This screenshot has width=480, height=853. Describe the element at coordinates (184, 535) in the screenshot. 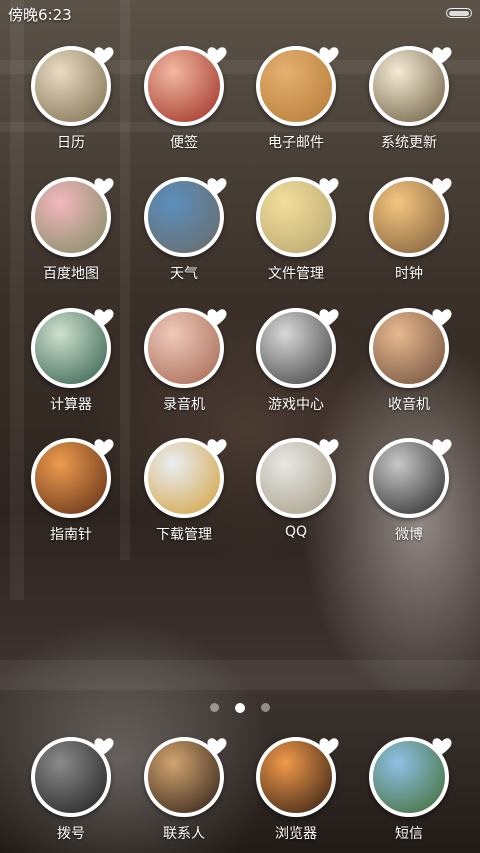

I see `app-label: 下载管理` at that location.